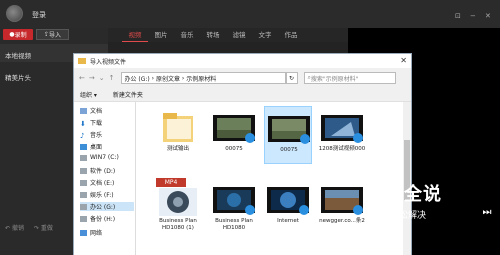  Describe the element at coordinates (291, 78) in the screenshot. I see `refresh-icon: ↻` at that location.